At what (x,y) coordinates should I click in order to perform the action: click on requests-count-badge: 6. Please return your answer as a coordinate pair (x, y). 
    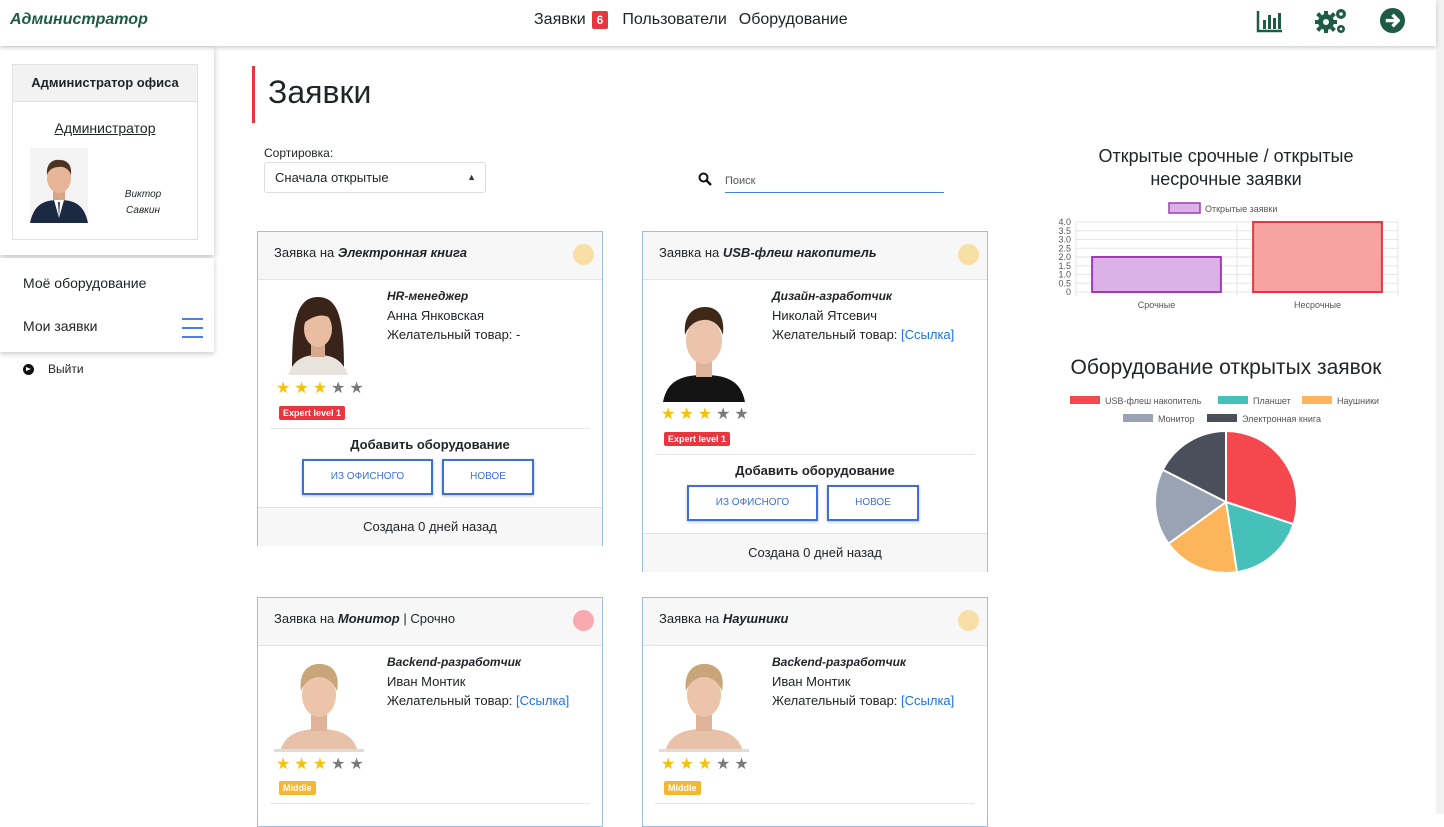
    Looking at the image, I should click on (600, 20).